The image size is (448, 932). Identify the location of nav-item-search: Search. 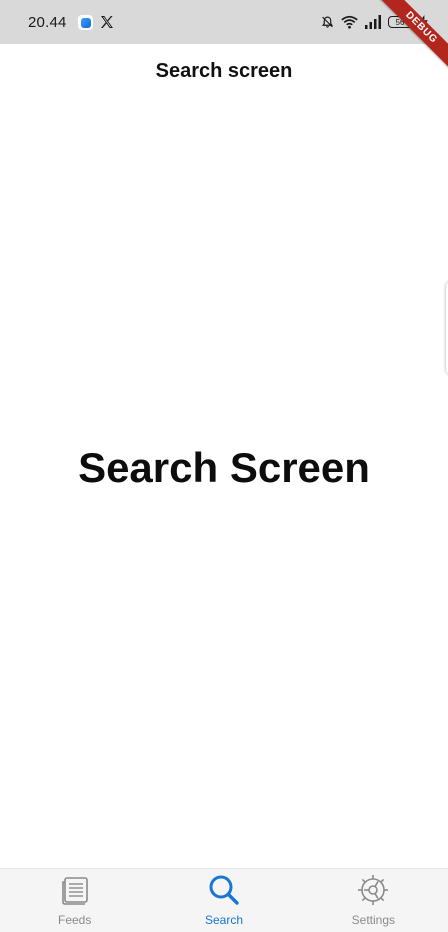
(223, 900).